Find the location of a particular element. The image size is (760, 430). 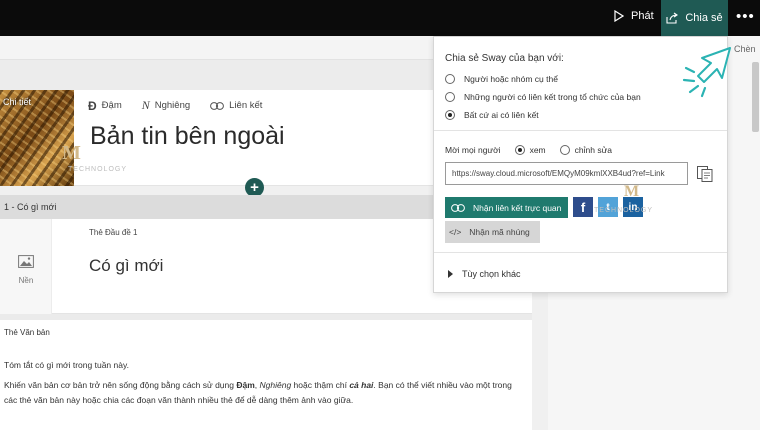

share-dialog-title: Chia sẻ Sway của bạn với: is located at coordinates (504, 58).